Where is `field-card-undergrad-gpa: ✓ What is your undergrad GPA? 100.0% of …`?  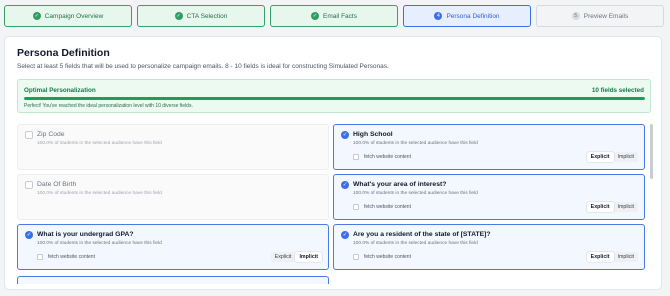 field-card-undergrad-gpa: ✓ What is your undergrad GPA? 100.0% of … is located at coordinates (173, 247).